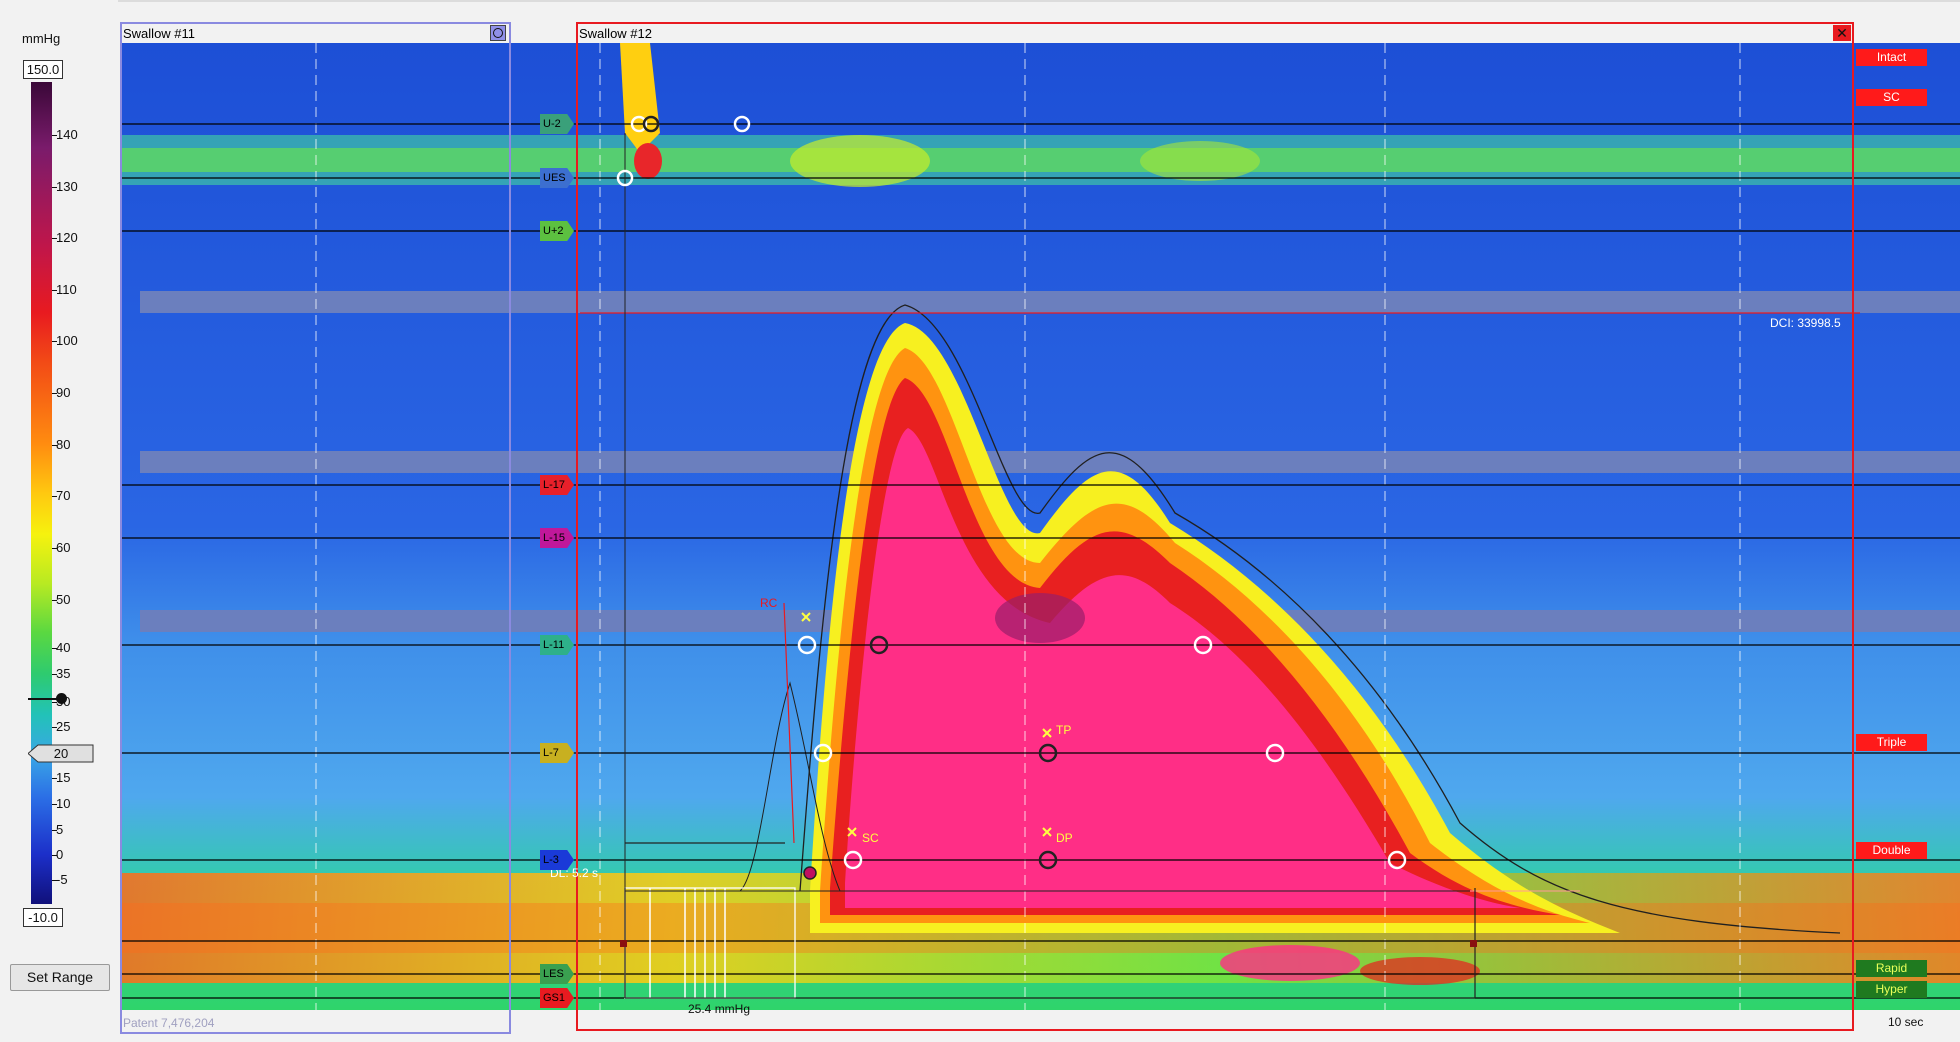  What do you see at coordinates (1891, 968) in the screenshot?
I see `classification-rapid: Rapid` at bounding box center [1891, 968].